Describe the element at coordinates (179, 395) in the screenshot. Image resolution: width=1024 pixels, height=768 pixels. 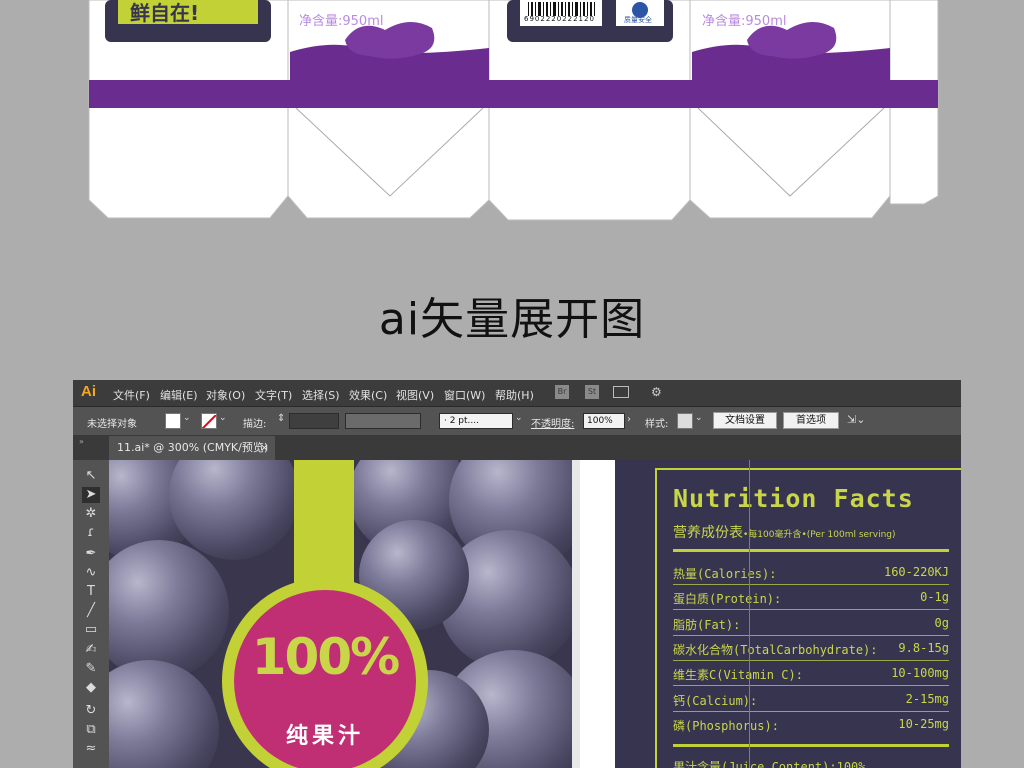
I see `menu-edit: 编辑(E)` at that location.